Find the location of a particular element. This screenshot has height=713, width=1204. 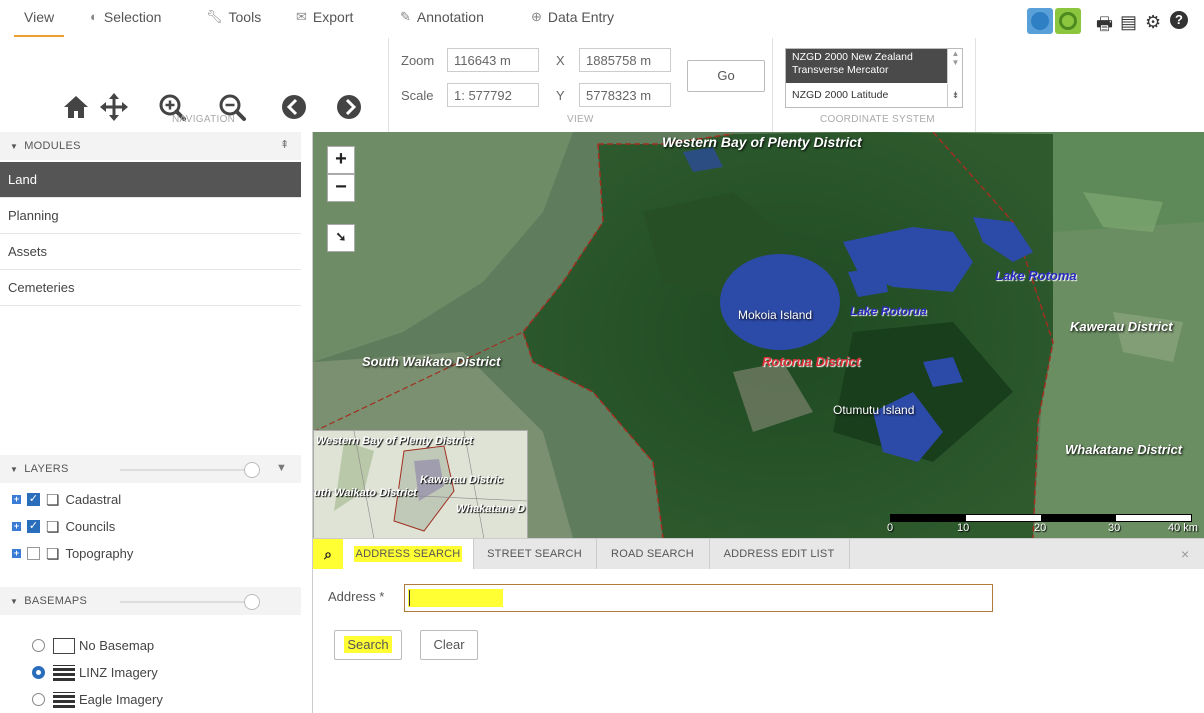

scale-tick-40: 40 km is located at coordinates (1183, 528).